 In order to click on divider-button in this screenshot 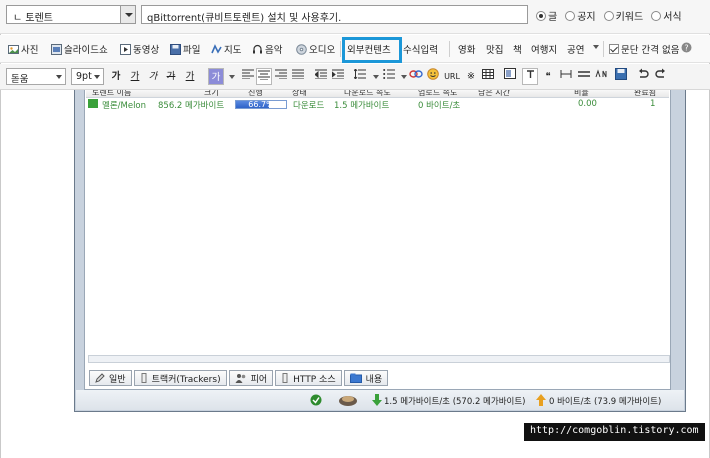, I will do `click(566, 76)`.